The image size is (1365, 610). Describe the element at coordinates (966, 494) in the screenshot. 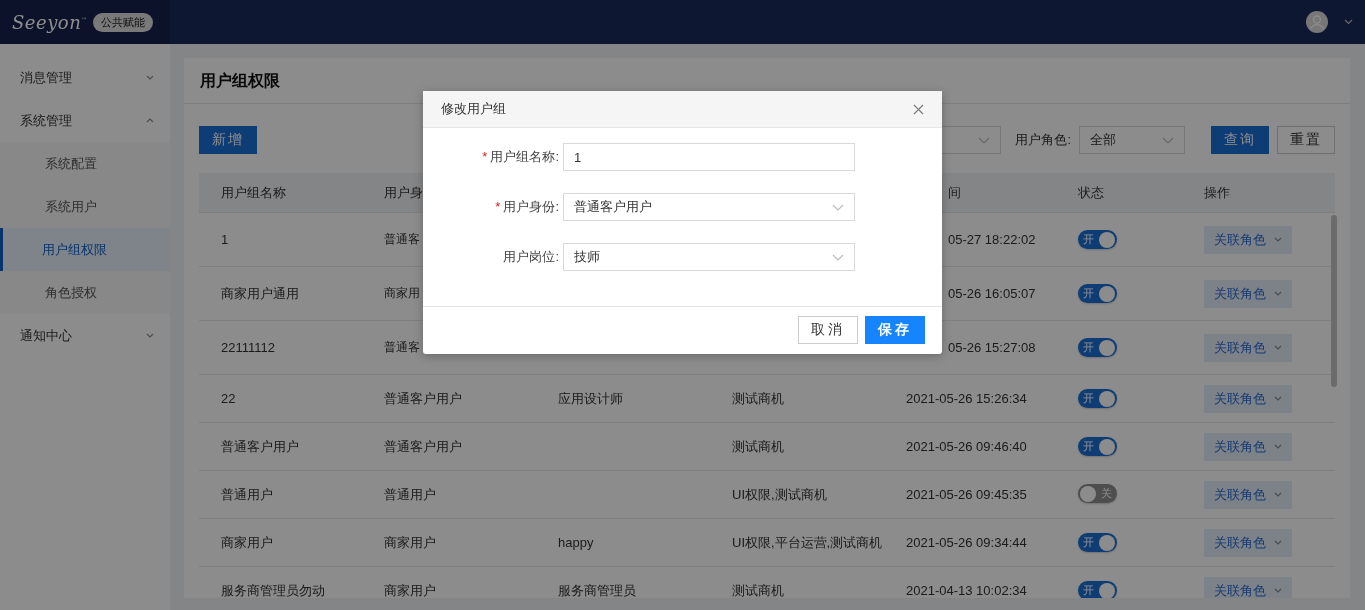

I see `table-cell: 2021-05-26 09:45:35` at that location.